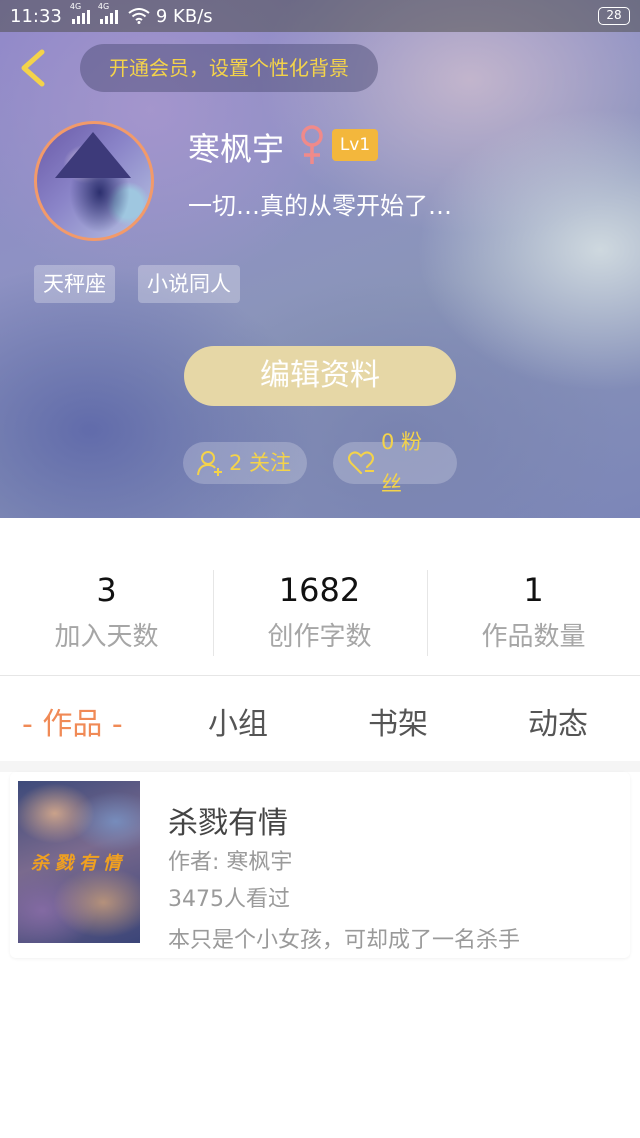  Describe the element at coordinates (108, 13) in the screenshot. I see `cellular-signal-icon-2: 4G` at that location.